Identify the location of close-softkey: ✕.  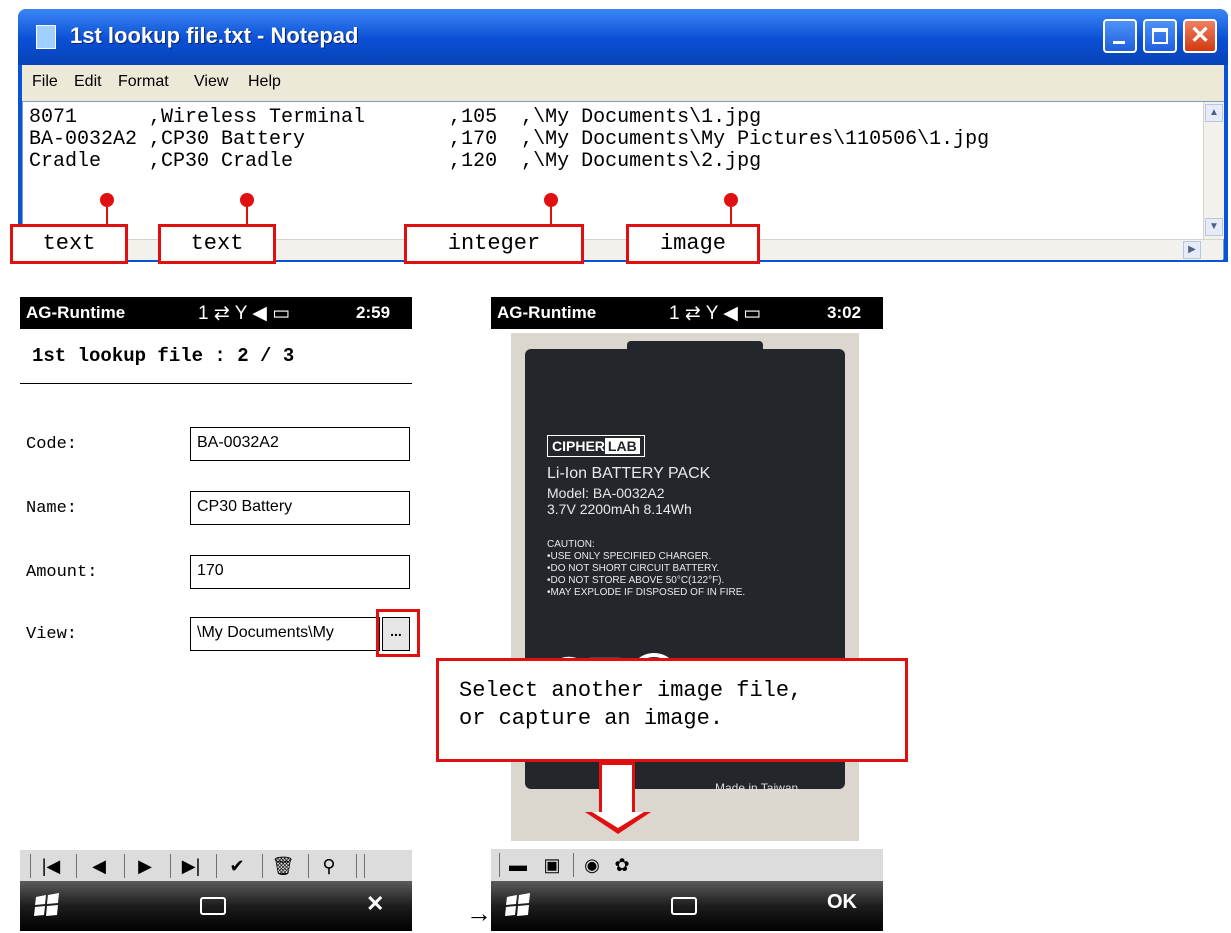
(375, 904).